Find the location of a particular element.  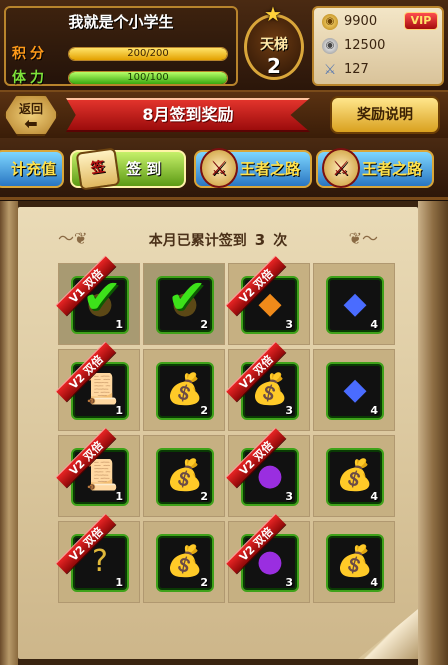

score-row: 积分 200/200 is located at coordinates (123, 54).